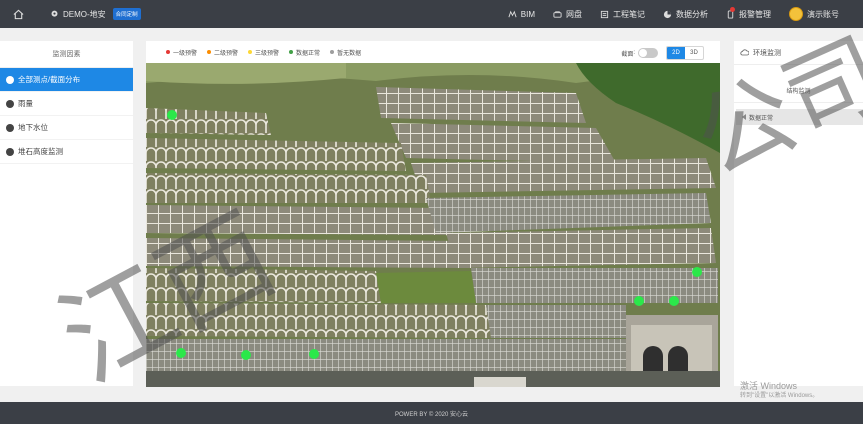 The image size is (863, 424). I want to click on view-mode-switch: 2D 3D, so click(685, 53).